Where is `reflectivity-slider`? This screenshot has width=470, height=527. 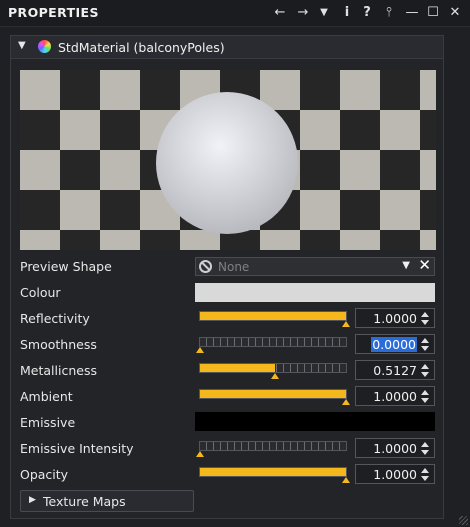
reflectivity-slider is located at coordinates (274, 318).